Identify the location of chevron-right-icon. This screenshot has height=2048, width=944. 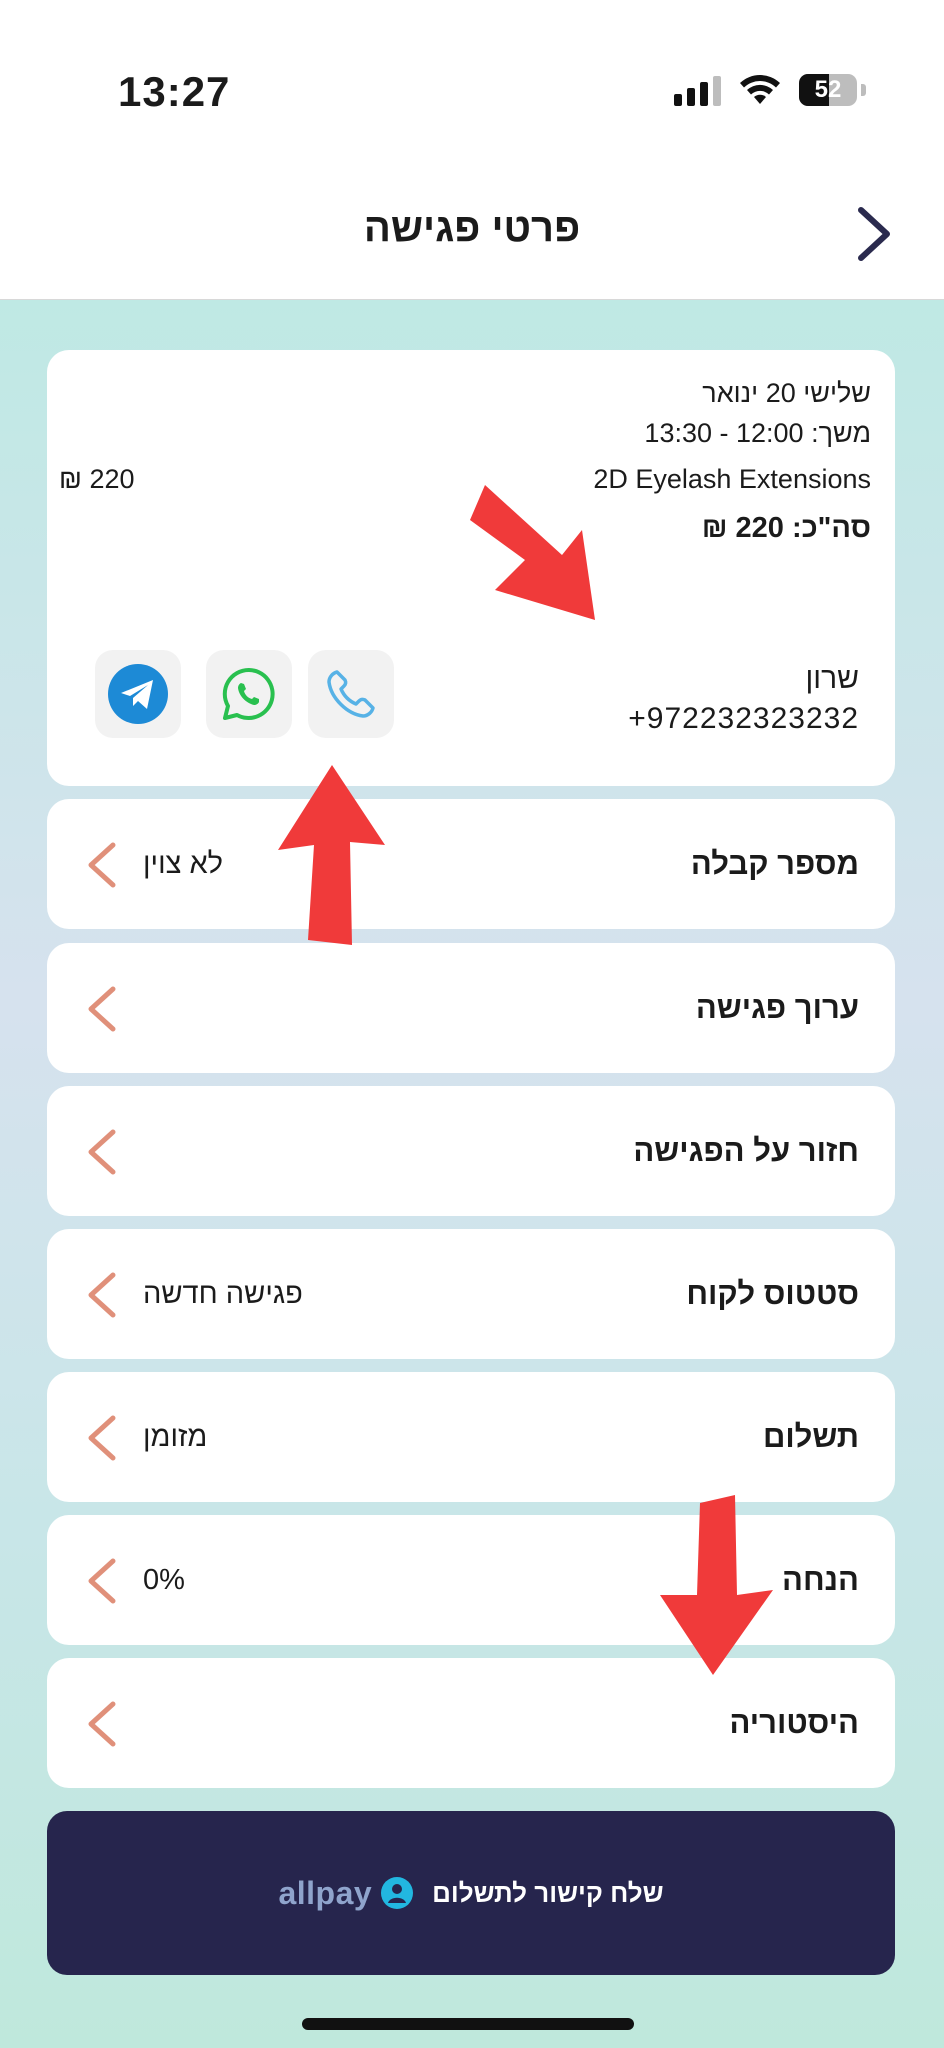
(874, 234).